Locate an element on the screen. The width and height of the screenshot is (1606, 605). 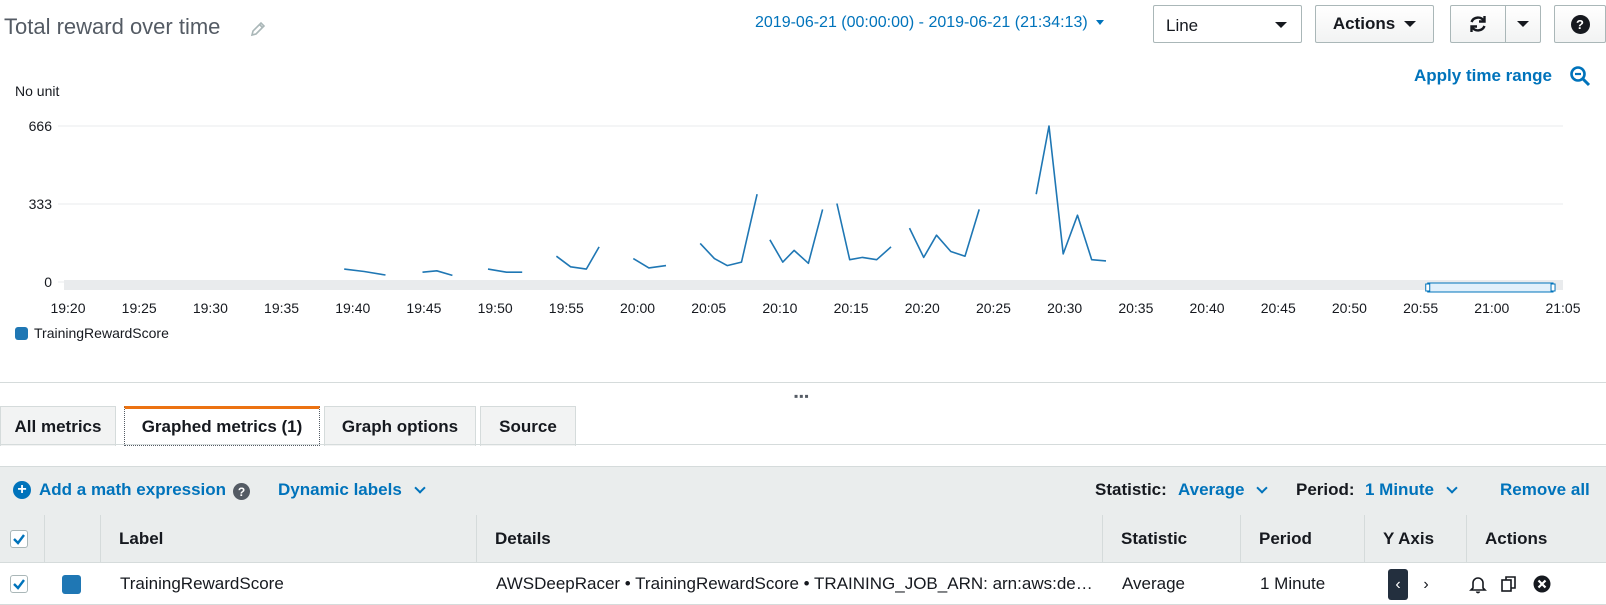
x-tick-label: 19:50 is located at coordinates (495, 308).